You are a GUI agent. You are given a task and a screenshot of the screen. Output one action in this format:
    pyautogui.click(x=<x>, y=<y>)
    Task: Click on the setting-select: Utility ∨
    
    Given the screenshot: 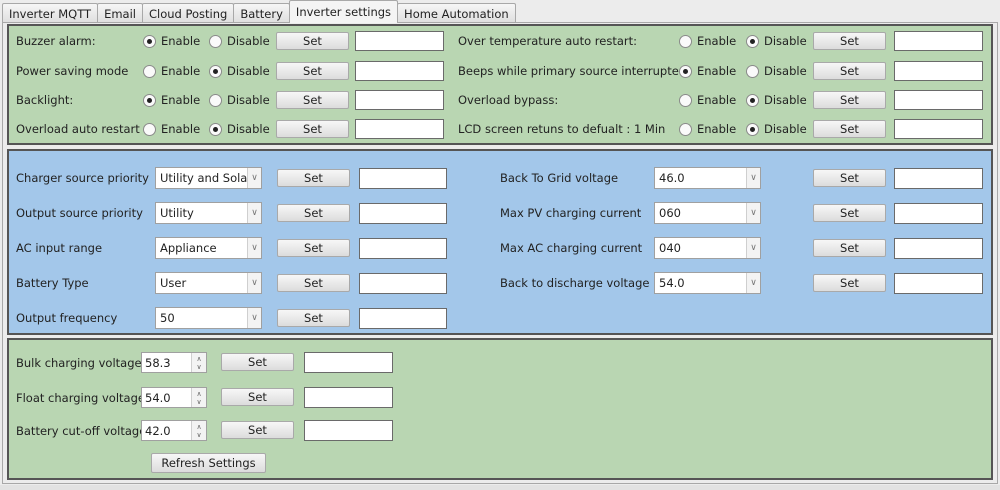 What is the action you would take?
    pyautogui.click(x=208, y=213)
    